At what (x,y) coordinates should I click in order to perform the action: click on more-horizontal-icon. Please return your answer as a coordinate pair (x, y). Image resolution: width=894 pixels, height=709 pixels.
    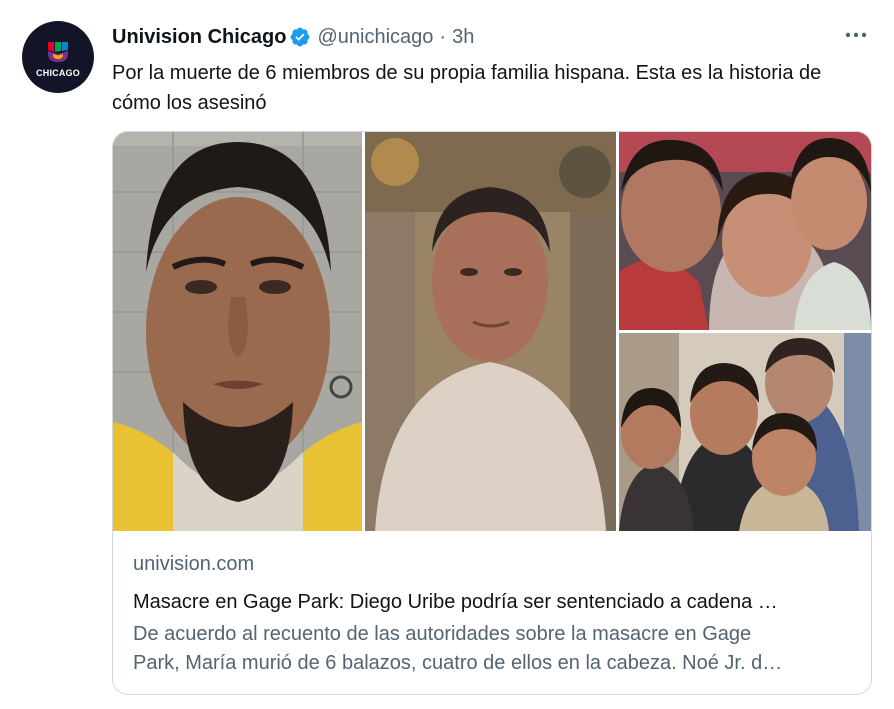
    Looking at the image, I should click on (856, 35).